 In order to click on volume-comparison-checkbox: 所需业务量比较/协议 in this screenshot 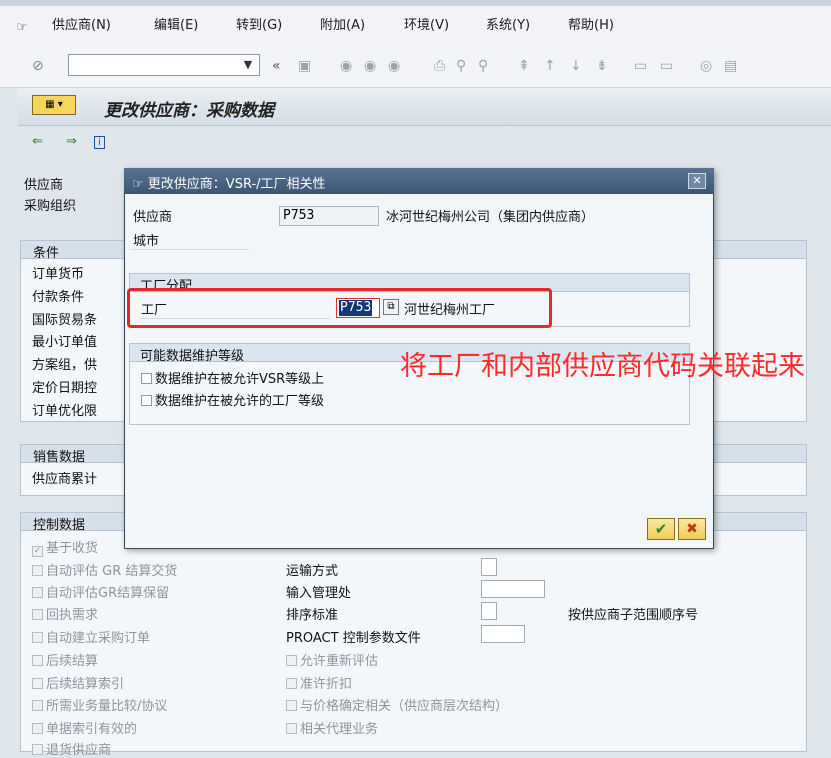, I will do `click(99, 704)`.